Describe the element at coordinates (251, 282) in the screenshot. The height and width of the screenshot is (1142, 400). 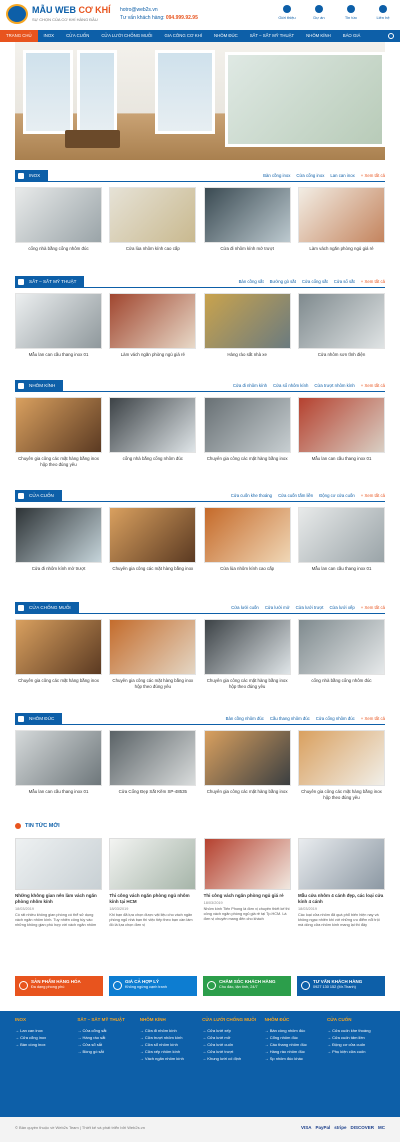
I see `section-link: Bàn cồng sắt` at that location.